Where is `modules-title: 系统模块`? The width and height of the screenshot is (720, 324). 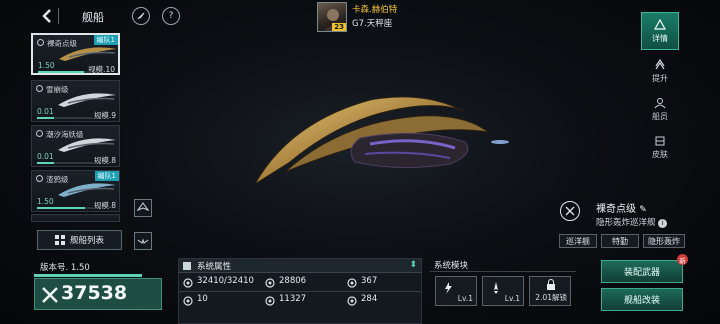
modules-title: 系统模块 is located at coordinates (451, 266).